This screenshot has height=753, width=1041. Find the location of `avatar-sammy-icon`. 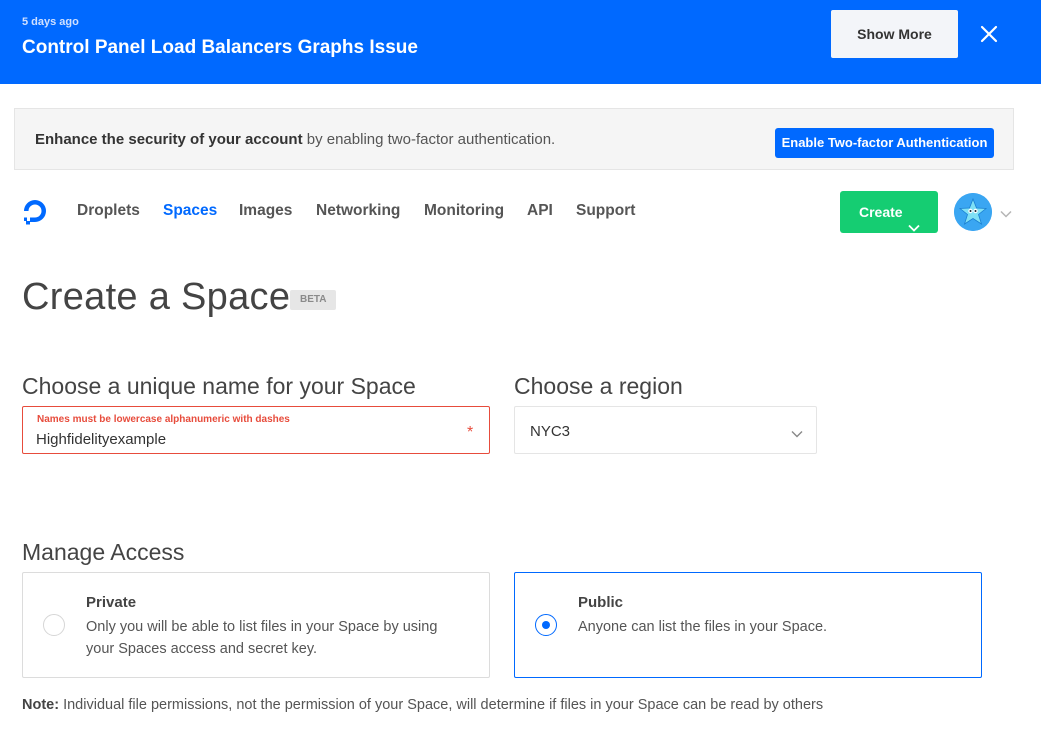

avatar-sammy-icon is located at coordinates (973, 212).